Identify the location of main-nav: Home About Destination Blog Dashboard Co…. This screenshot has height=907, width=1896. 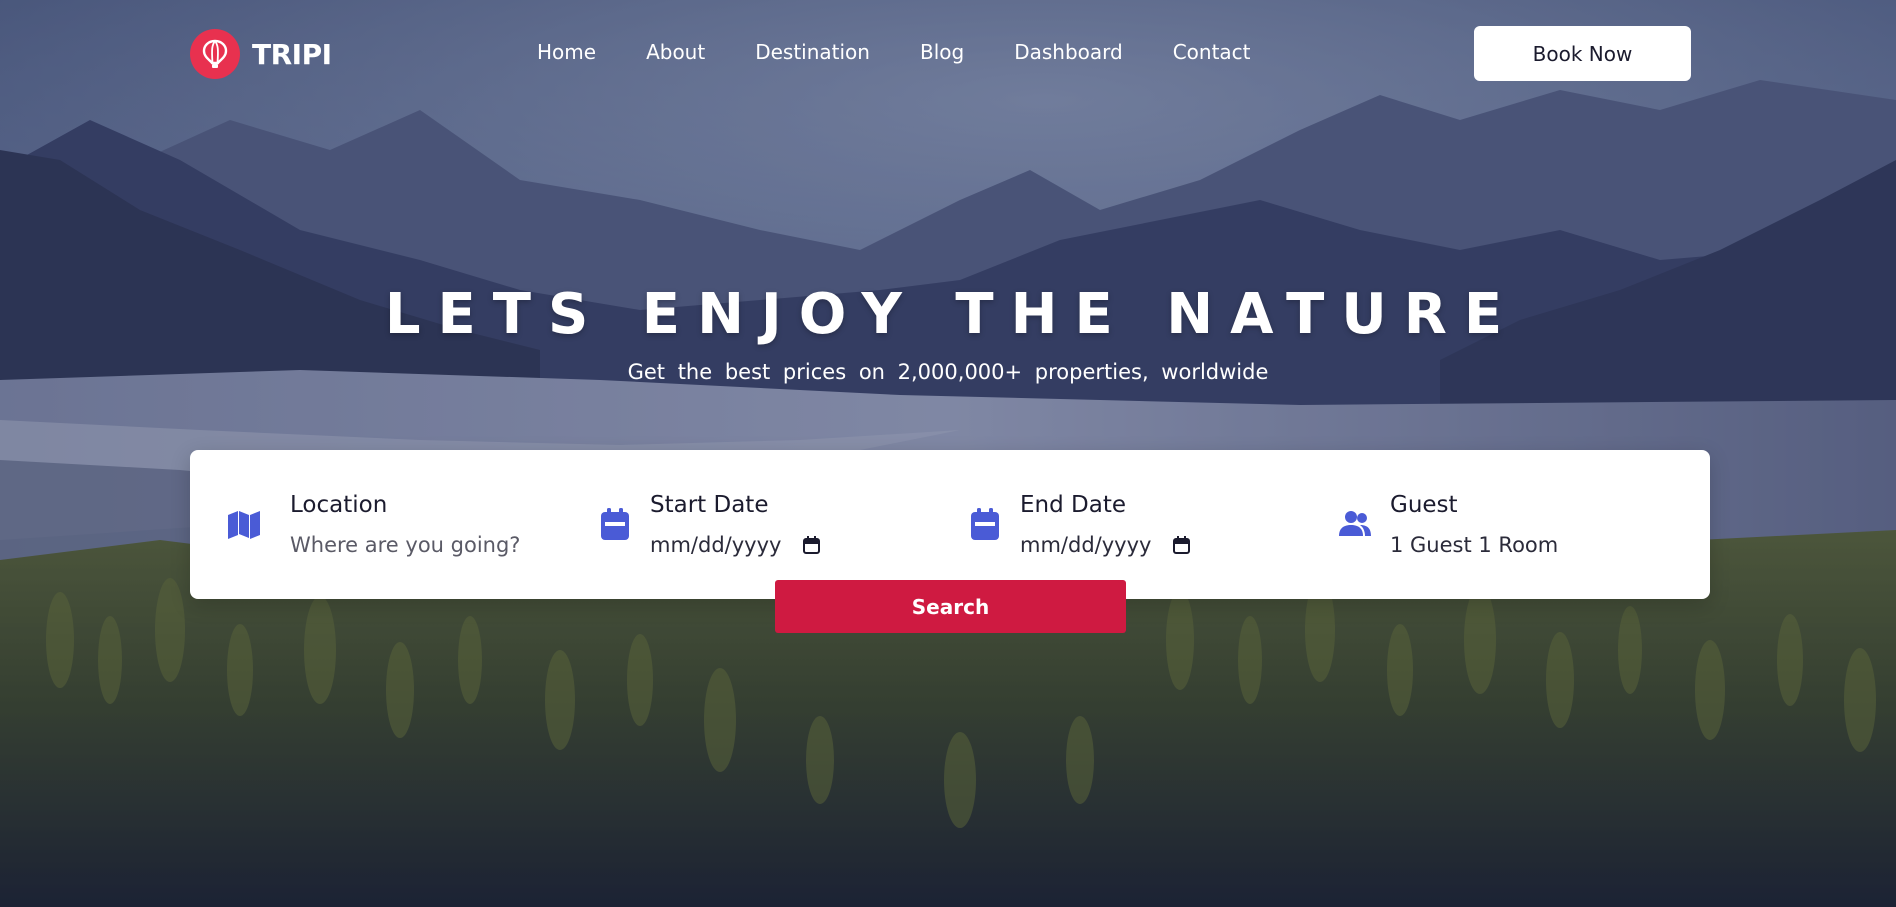
(894, 52).